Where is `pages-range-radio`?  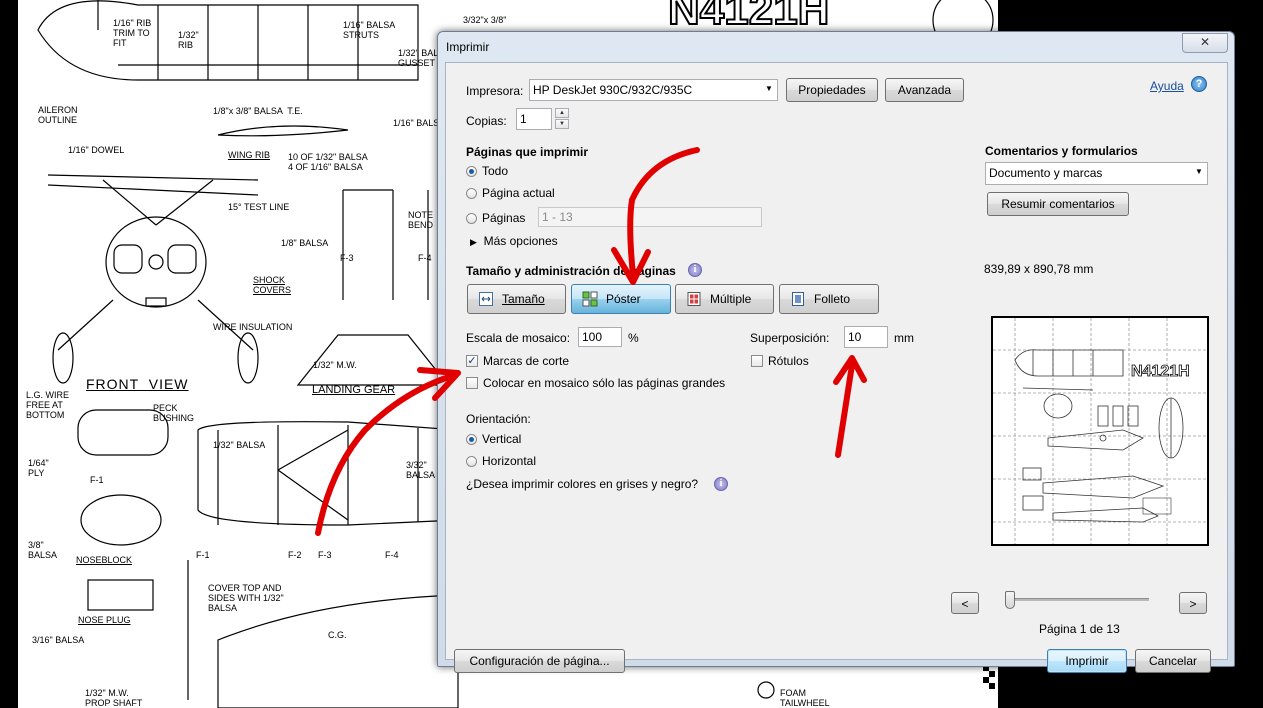
pages-range-radio is located at coordinates (471, 218).